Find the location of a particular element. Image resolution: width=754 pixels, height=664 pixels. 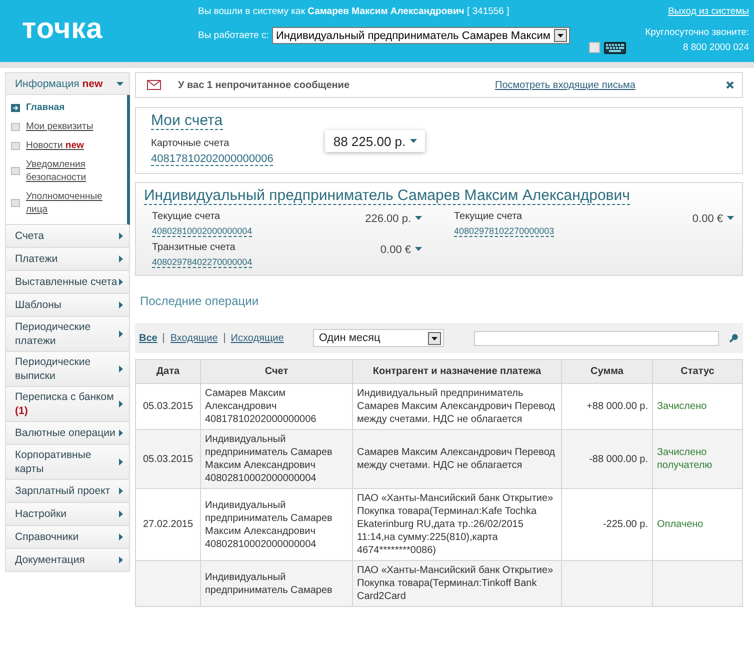

envelope-icon is located at coordinates (154, 85).